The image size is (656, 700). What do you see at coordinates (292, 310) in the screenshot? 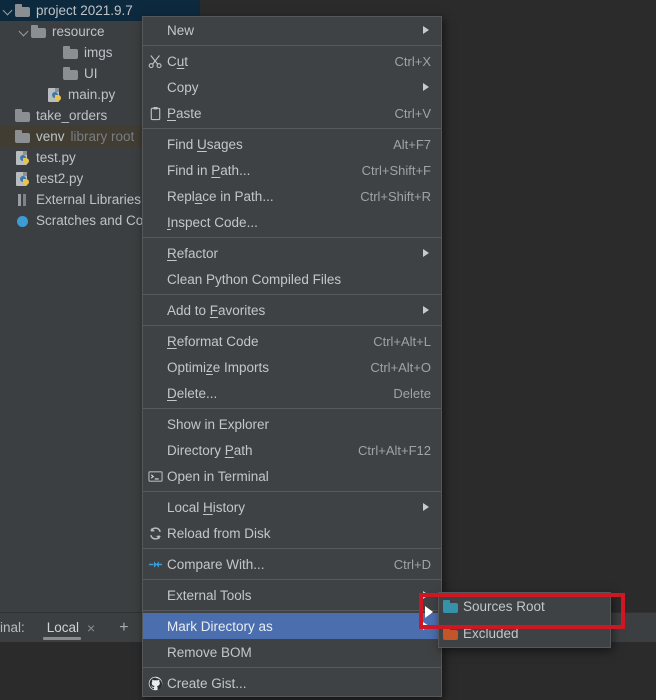
I see `menu-item-add-to-favorites: Add to Favorites` at bounding box center [292, 310].